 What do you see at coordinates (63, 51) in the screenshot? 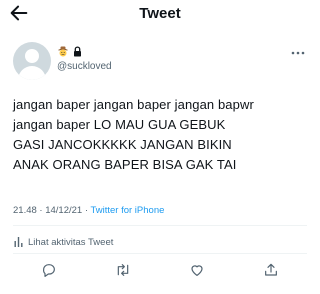
I see `cowboy-emoji-icon` at bounding box center [63, 51].